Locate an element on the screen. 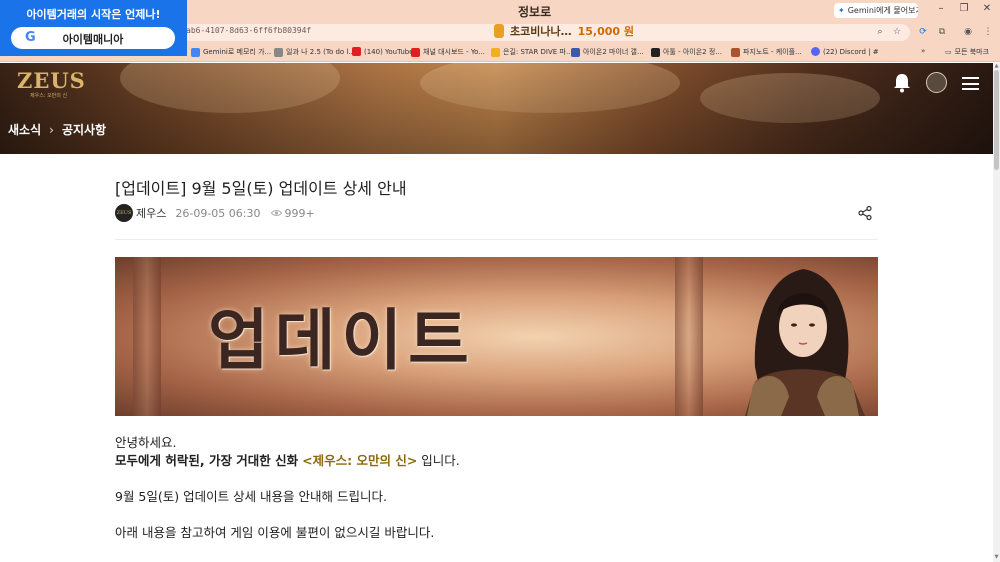  body-intro: 모두에게 허락된, 가장 거대한 신화 <제우스: 오만의 신> 입니다. is located at coordinates (287, 461).